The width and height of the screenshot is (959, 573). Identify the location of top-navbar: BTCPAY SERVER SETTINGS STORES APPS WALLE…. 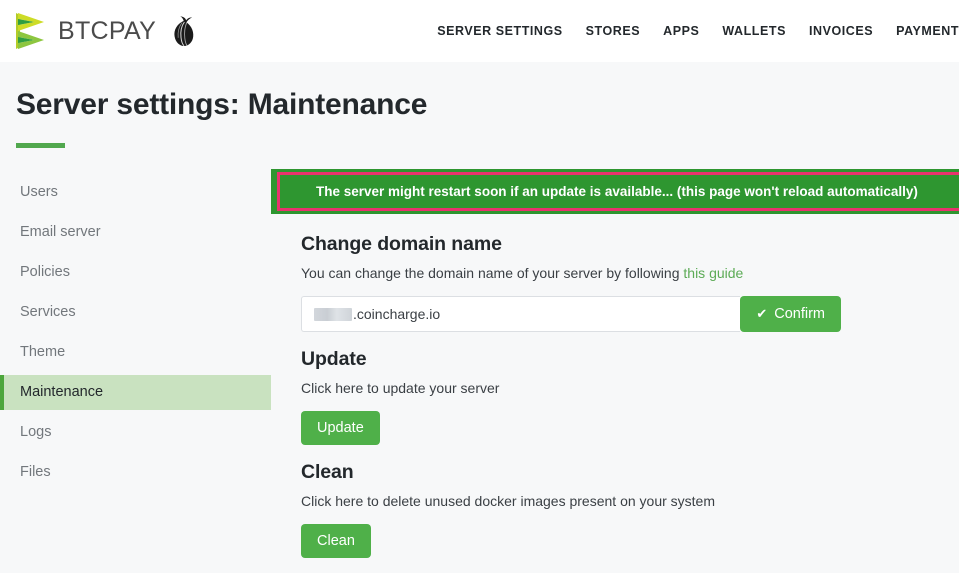
(479, 31).